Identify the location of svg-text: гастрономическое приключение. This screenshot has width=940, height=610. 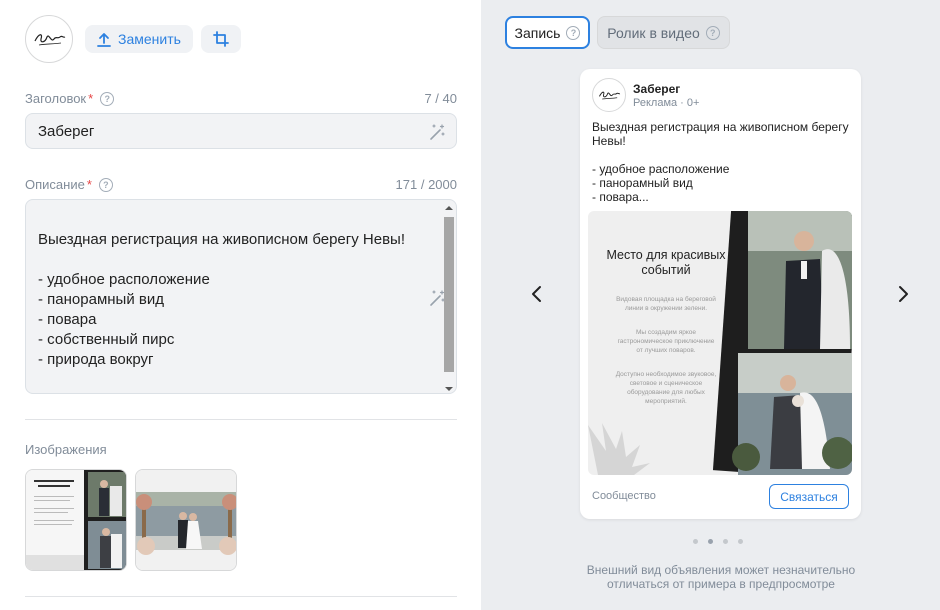
(666, 341).